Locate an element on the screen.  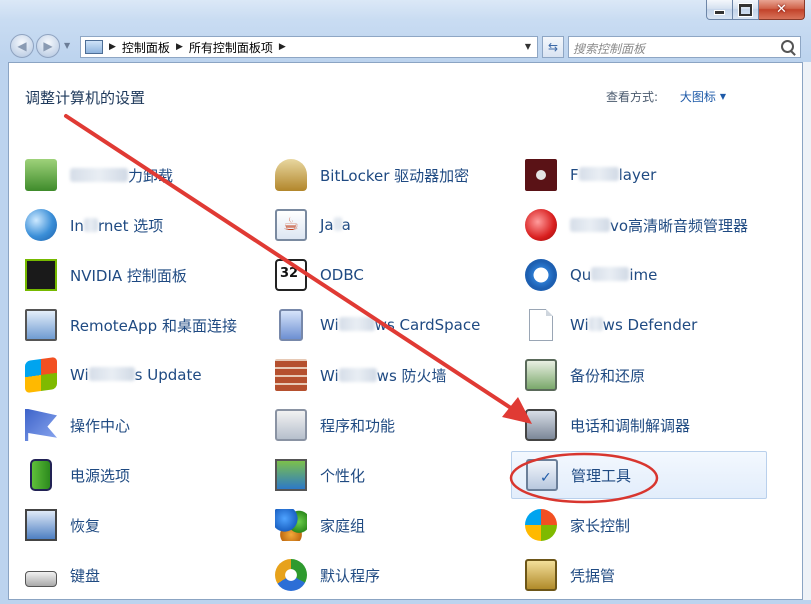
item-nvidia: NVIDIA 控制面板 is located at coordinates (106, 275).